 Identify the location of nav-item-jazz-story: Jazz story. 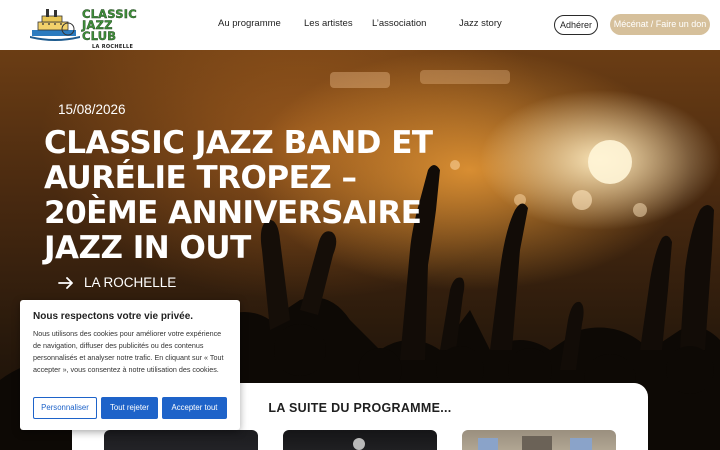
(480, 23).